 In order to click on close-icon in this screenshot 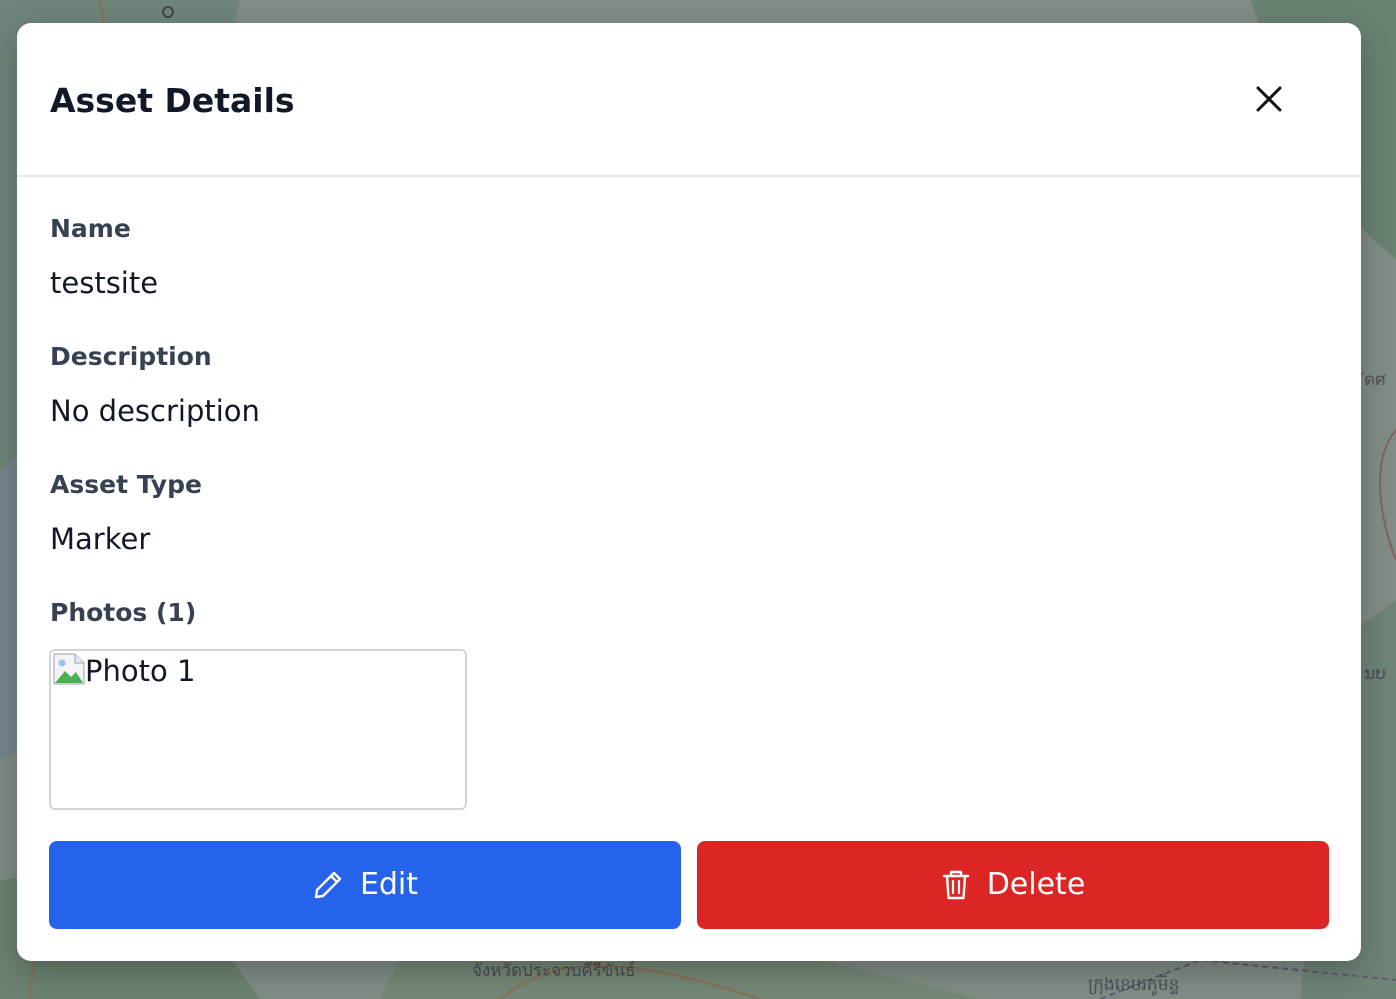, I will do `click(1269, 99)`.